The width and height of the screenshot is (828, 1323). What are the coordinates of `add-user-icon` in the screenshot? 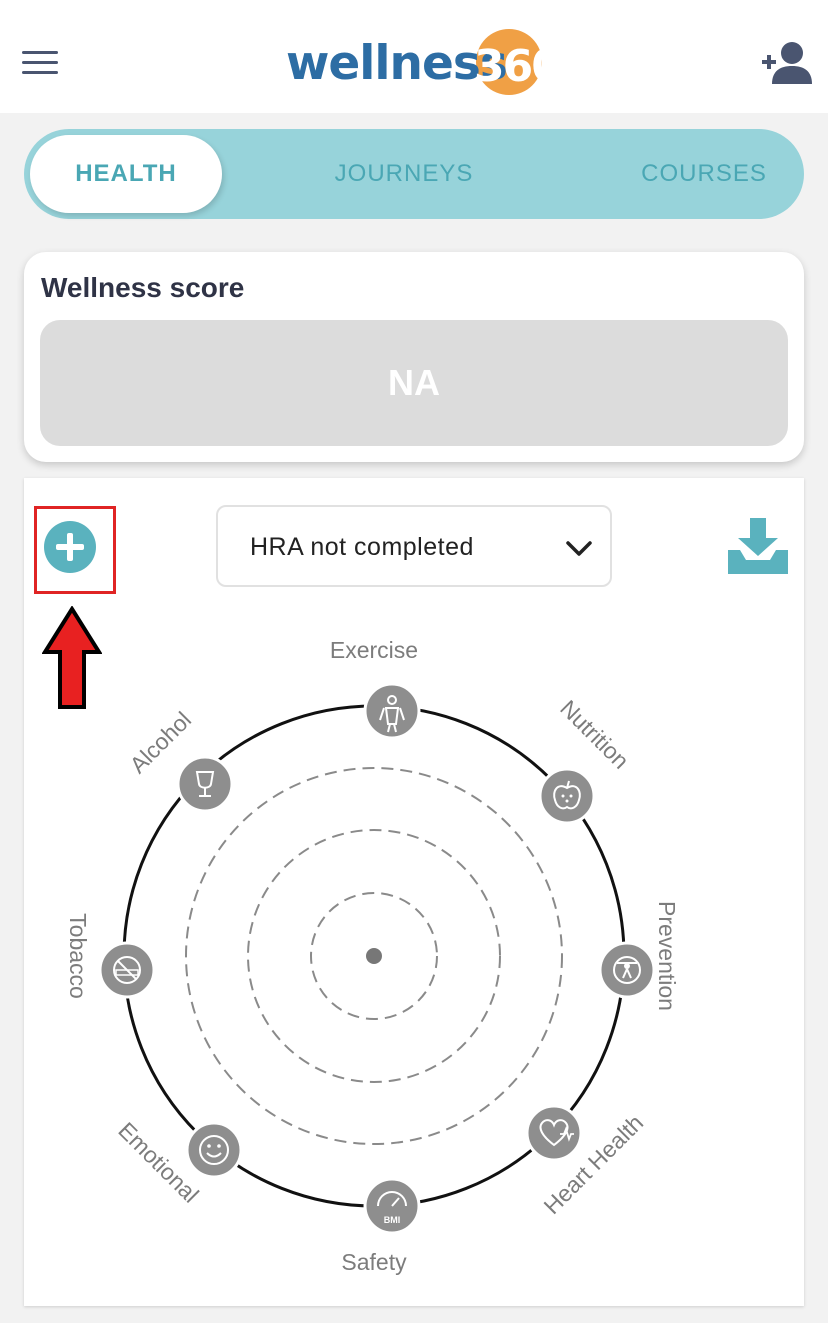 It's located at (786, 62).